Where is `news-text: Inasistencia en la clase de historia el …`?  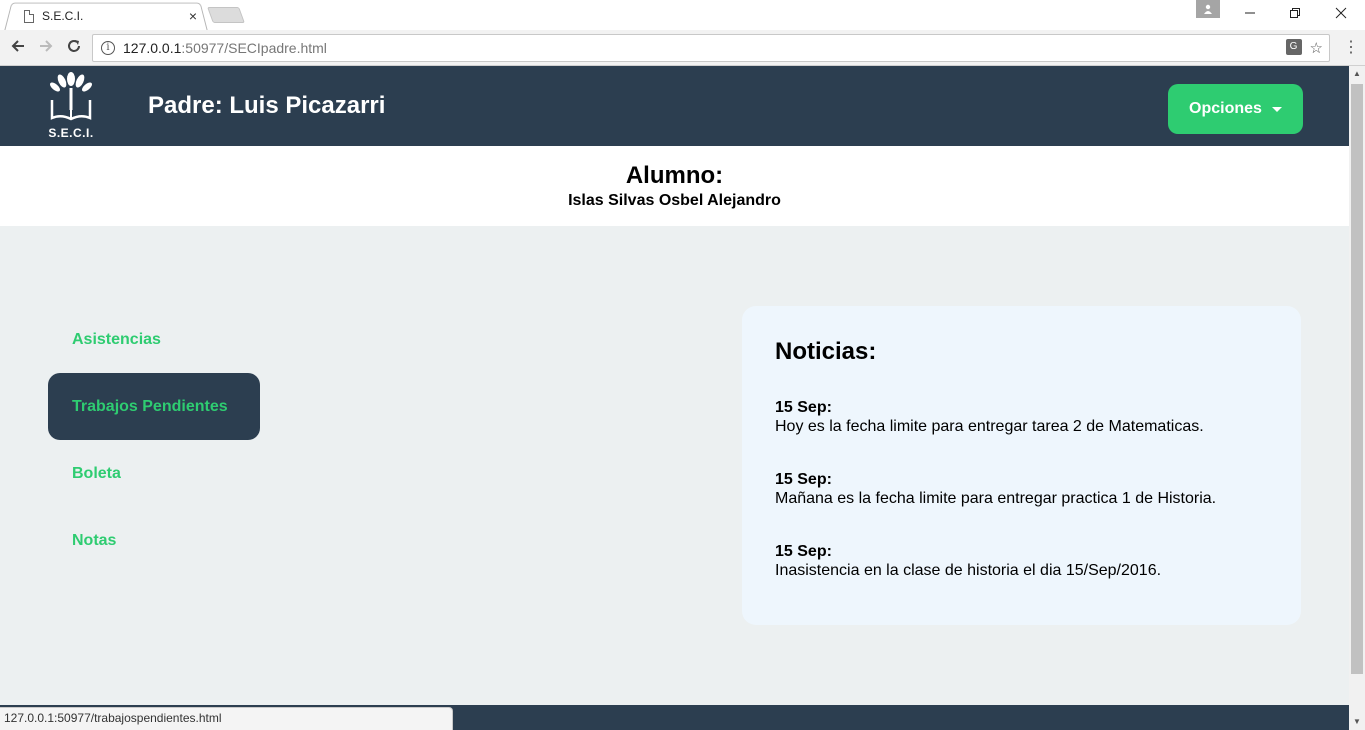
news-text: Inasistencia en la clase de historia el … is located at coordinates (968, 570).